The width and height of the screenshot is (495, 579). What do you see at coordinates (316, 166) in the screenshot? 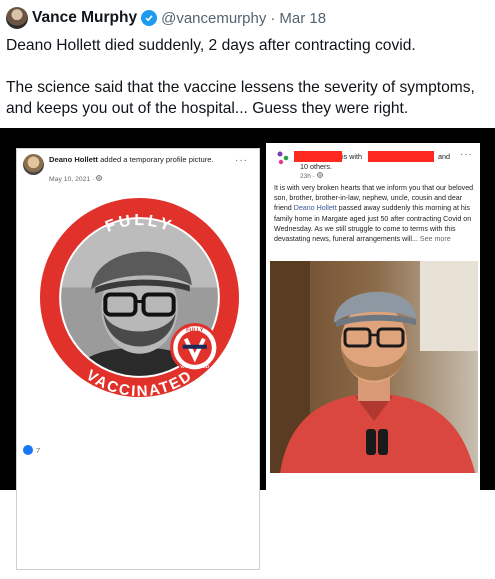
I see `others-link: 10 others.` at bounding box center [316, 166].